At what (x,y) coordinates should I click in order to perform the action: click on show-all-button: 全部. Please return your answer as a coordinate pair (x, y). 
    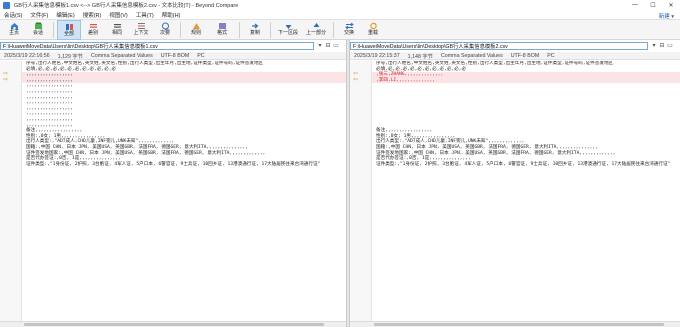
    Looking at the image, I should click on (69, 30).